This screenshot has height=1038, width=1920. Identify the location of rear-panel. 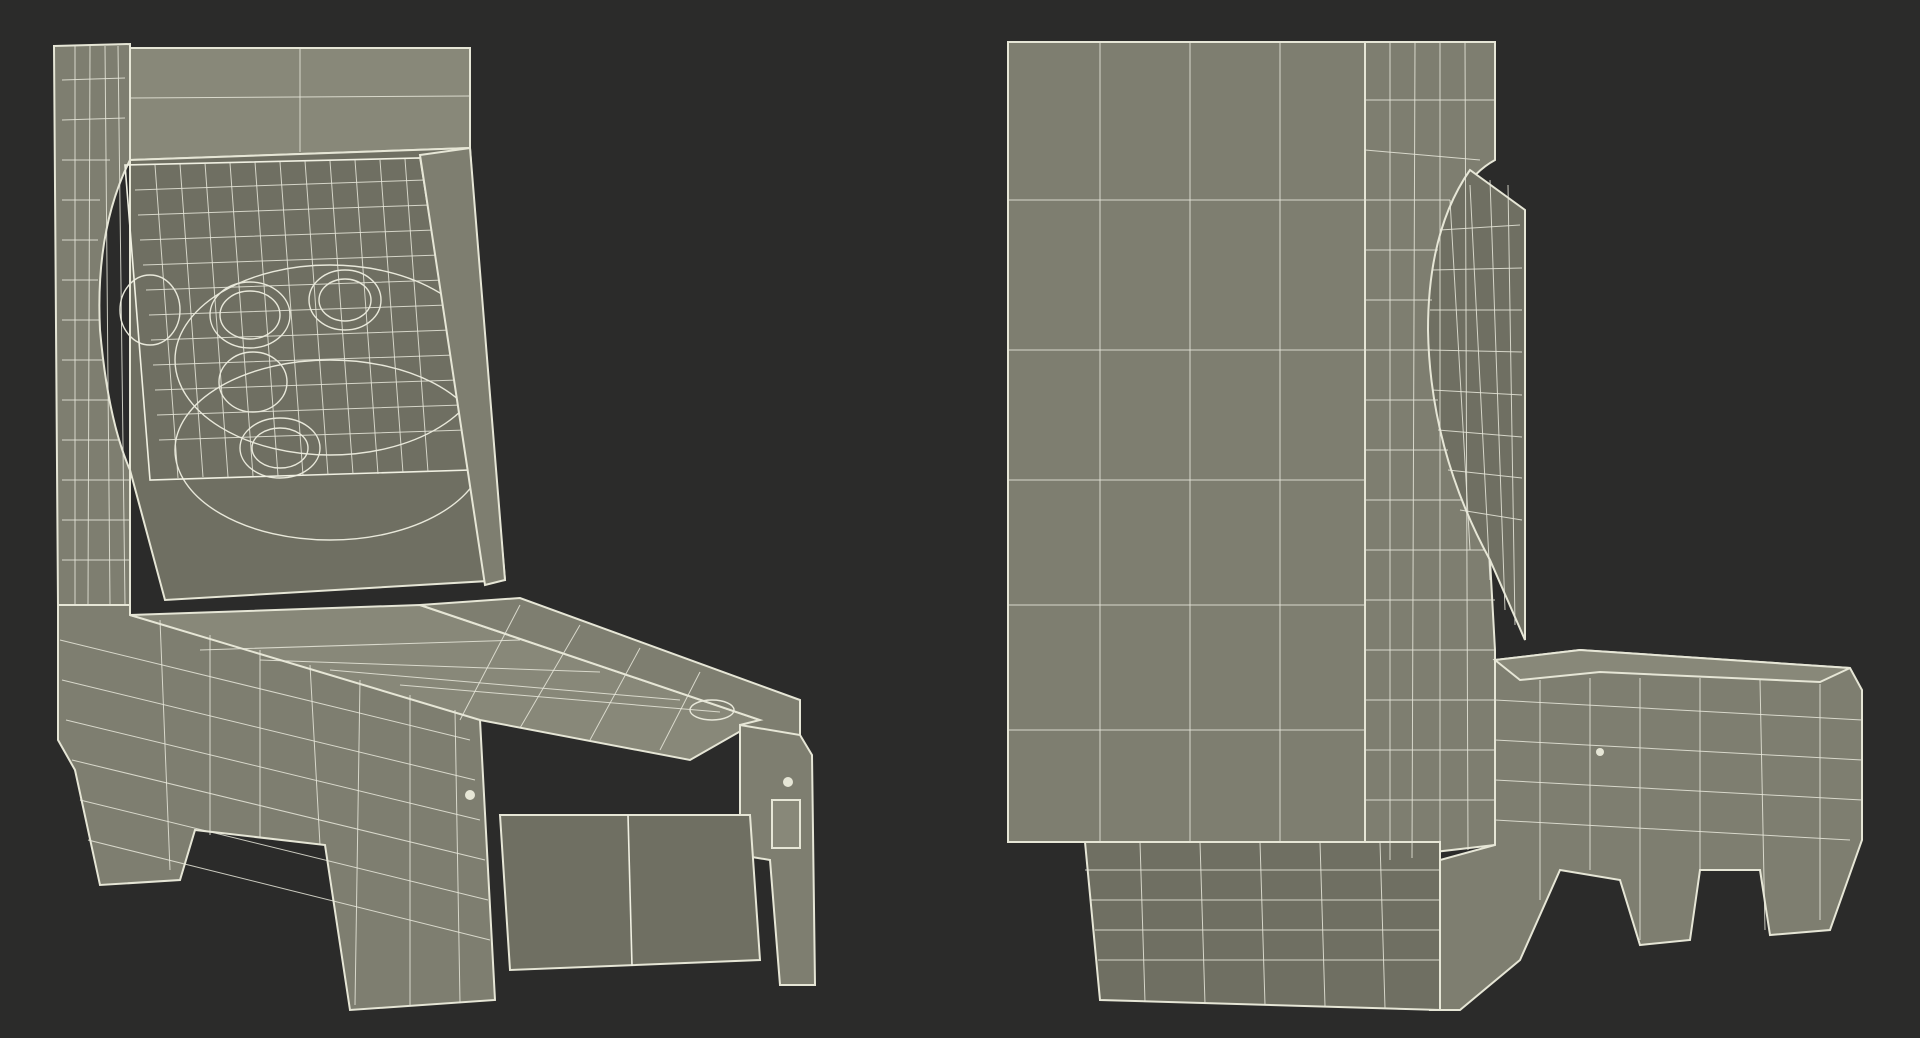
(1186, 442).